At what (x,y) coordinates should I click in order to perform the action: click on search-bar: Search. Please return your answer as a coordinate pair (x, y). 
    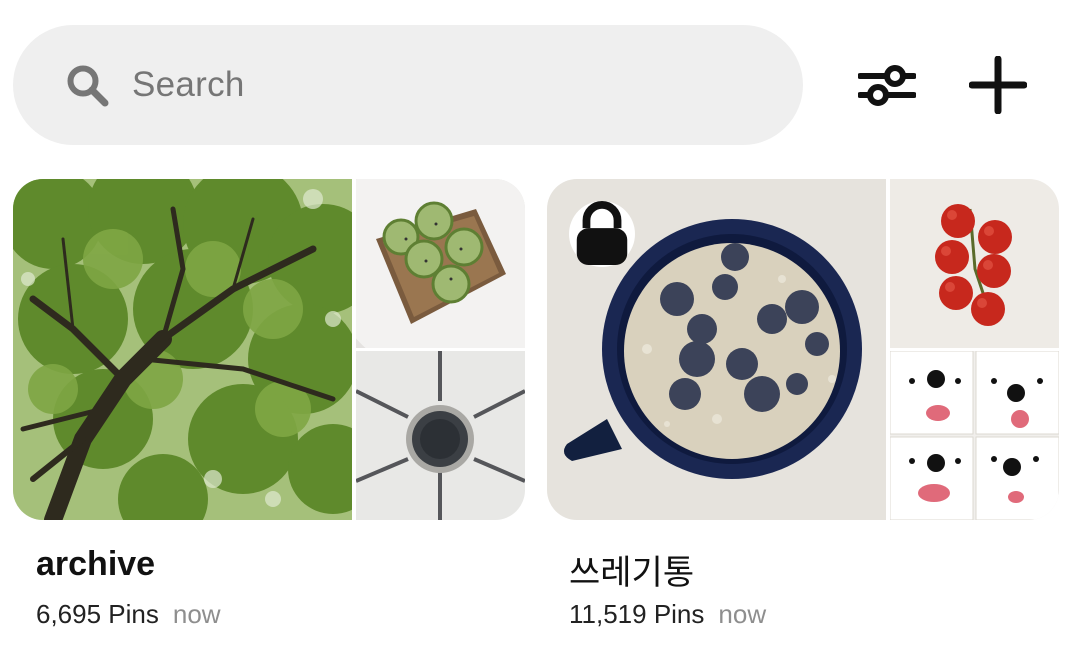
    Looking at the image, I should click on (408, 85).